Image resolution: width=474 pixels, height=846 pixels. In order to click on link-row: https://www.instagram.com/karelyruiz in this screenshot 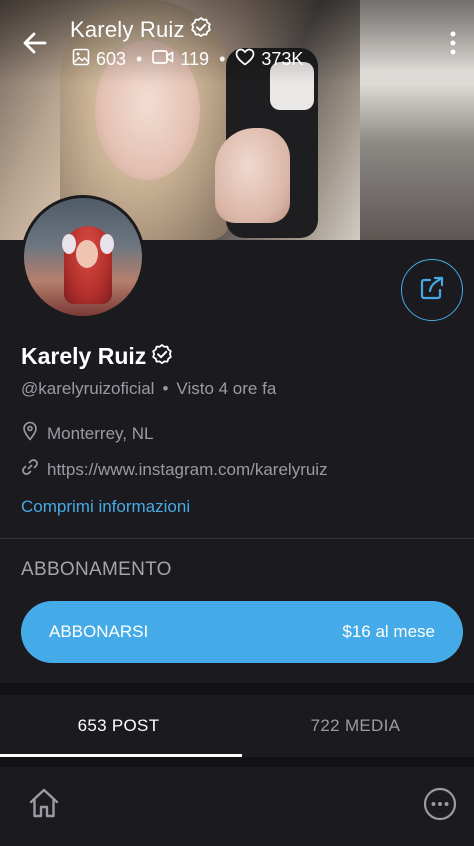, I will do `click(174, 469)`.